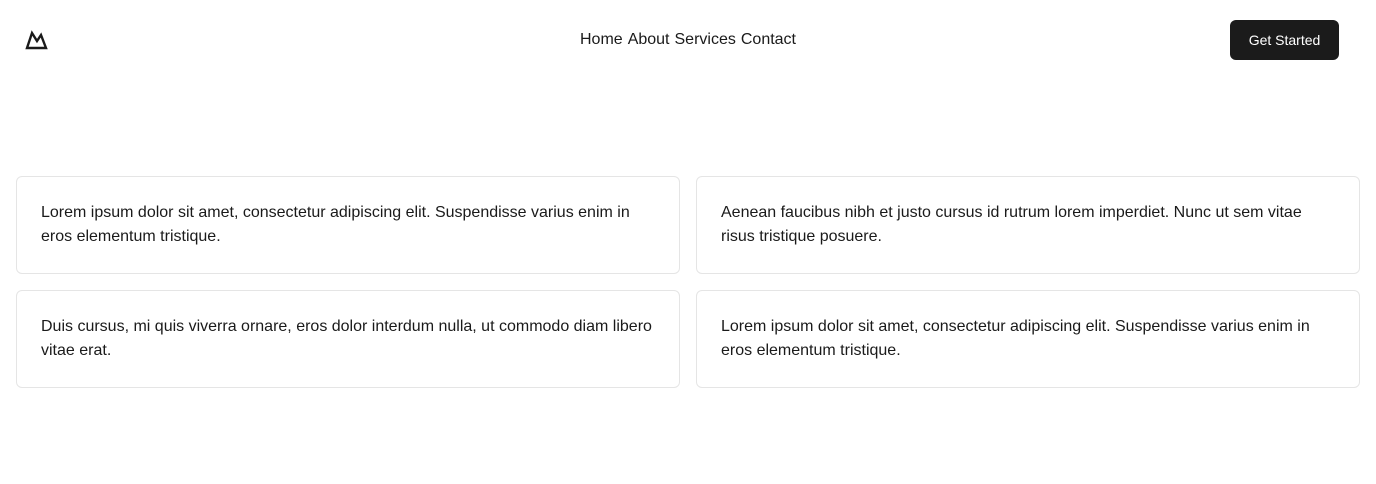 The width and height of the screenshot is (1376, 484). I want to click on nav-link-services: Services, so click(705, 40).